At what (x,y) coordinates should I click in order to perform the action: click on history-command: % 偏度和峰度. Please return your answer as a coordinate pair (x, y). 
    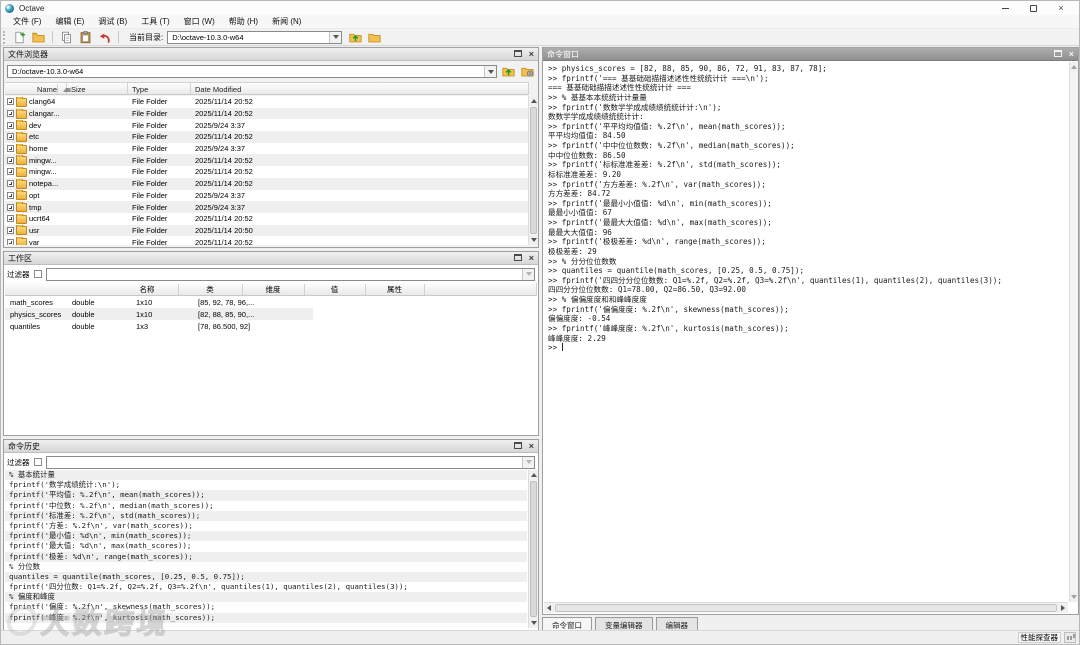
    Looking at the image, I should click on (266, 597).